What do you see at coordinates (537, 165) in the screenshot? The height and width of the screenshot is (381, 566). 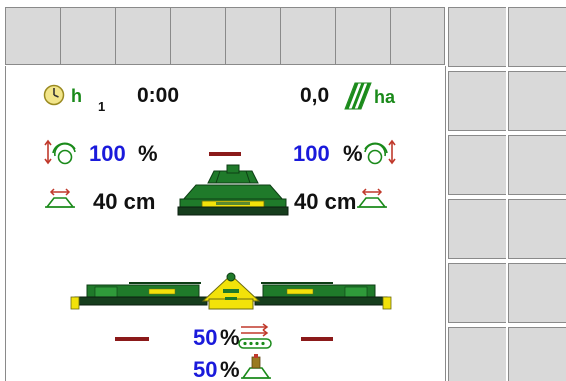 I see `softkey-right-3b` at bounding box center [537, 165].